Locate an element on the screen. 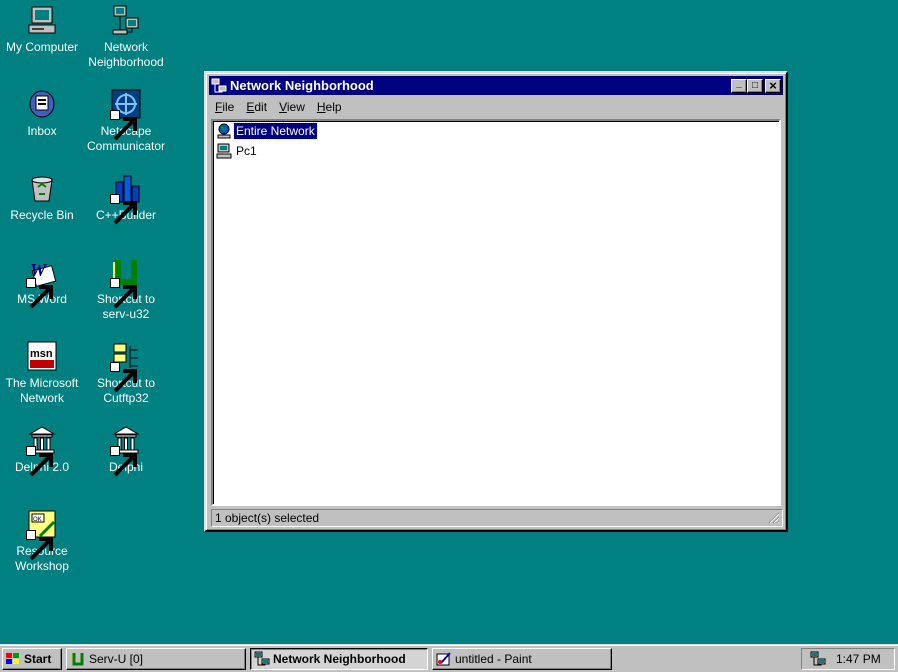 This screenshot has width=898, height=672. svg-text: W is located at coordinates (39, 270).